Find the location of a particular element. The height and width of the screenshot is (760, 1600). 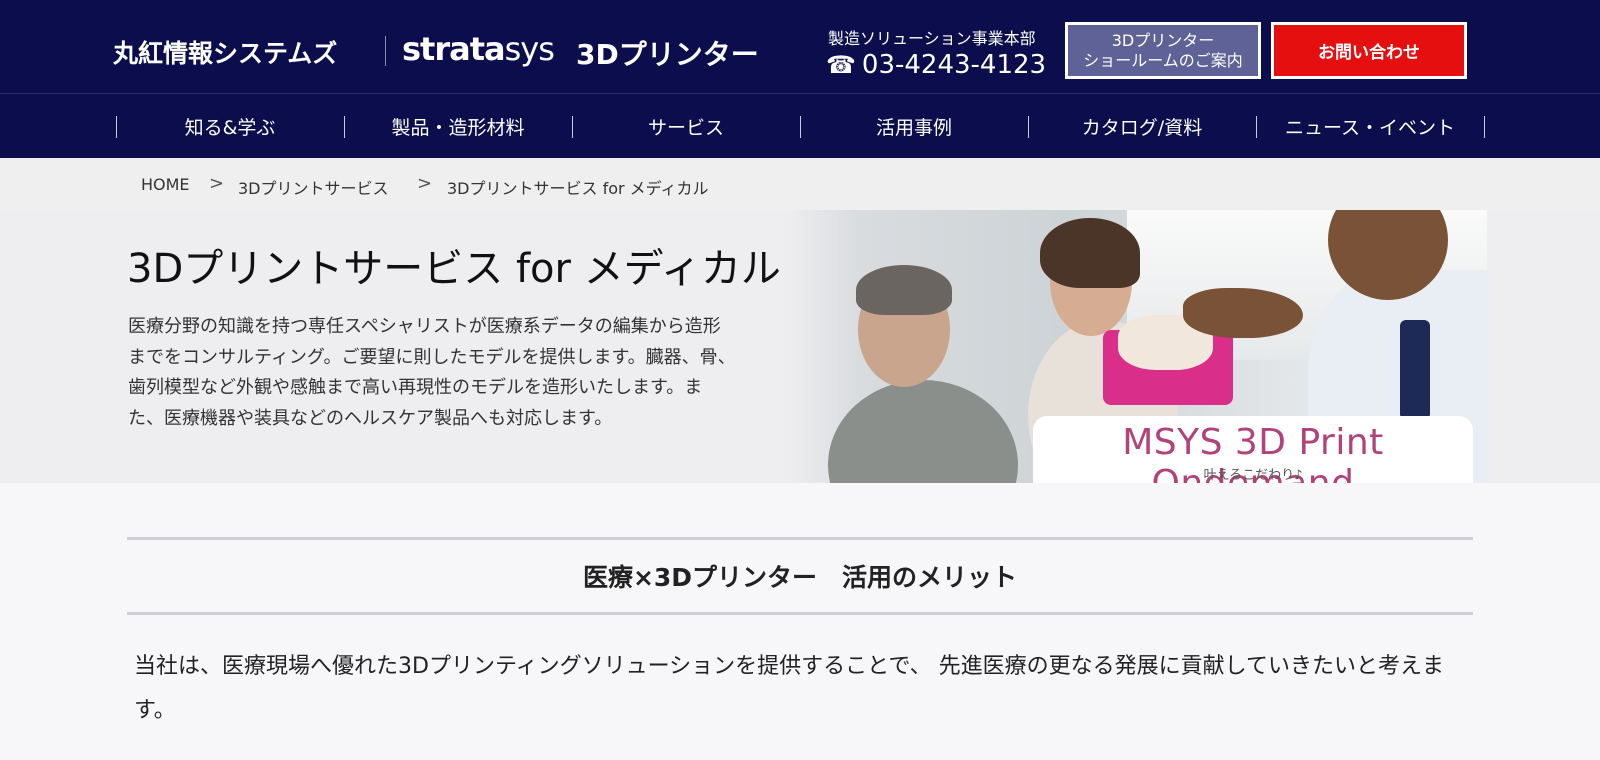

banner-subtitle: 叶えるこだわり♪ is located at coordinates (1253, 475).